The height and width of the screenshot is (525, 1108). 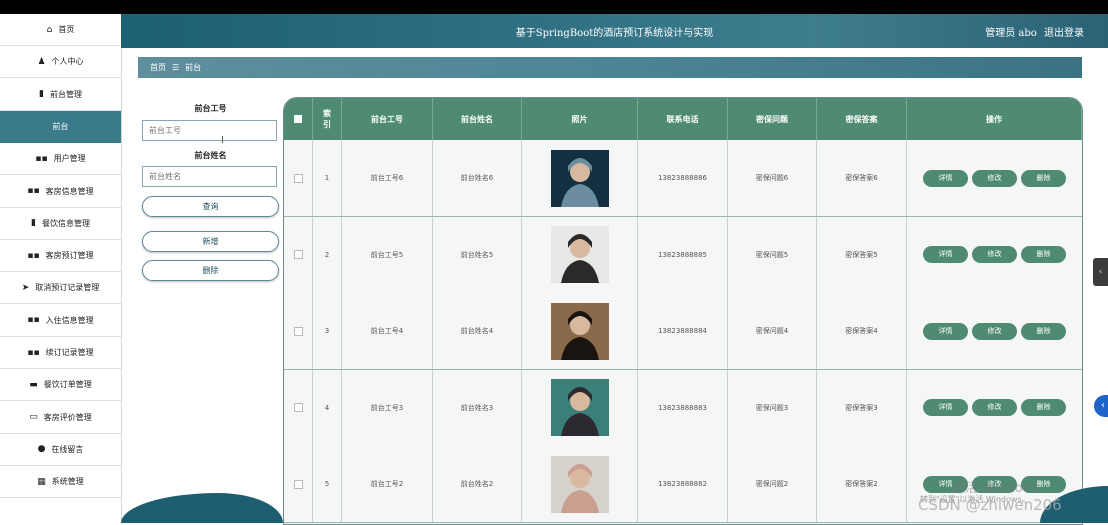 What do you see at coordinates (554, 7) in the screenshot?
I see `top-black-bar` at bounding box center [554, 7].